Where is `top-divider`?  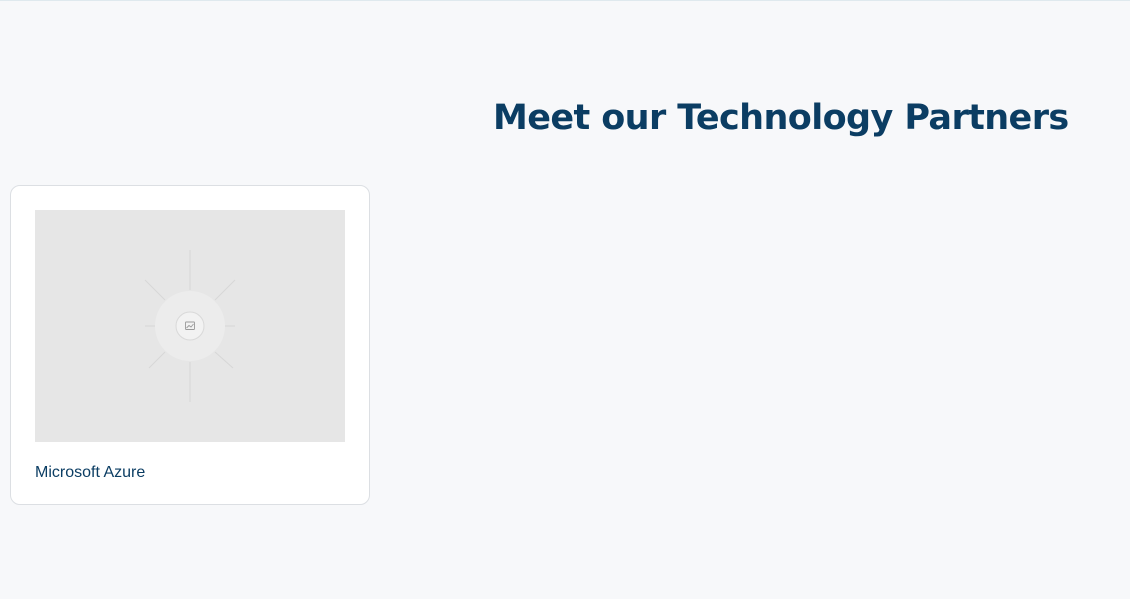
top-divider is located at coordinates (565, 0).